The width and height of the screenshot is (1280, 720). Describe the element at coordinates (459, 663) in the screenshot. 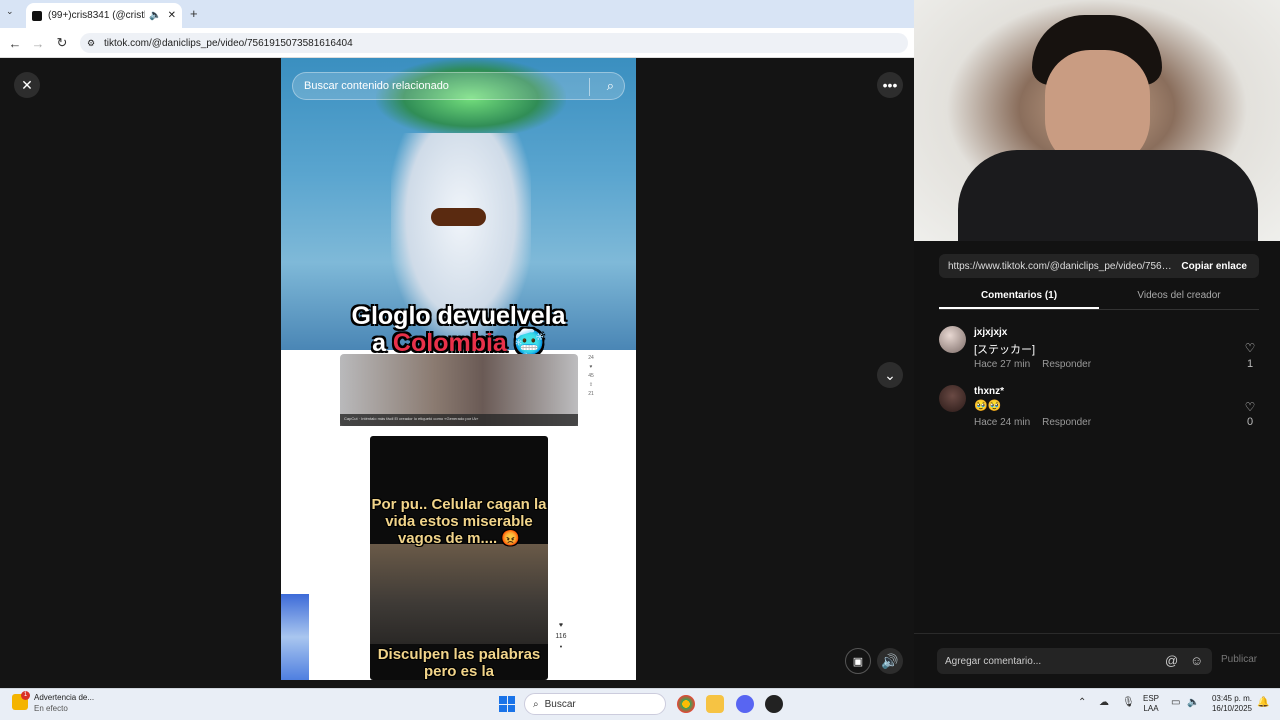

I see `inner-caption-bottom: Disculpen las palabras pero es la` at that location.